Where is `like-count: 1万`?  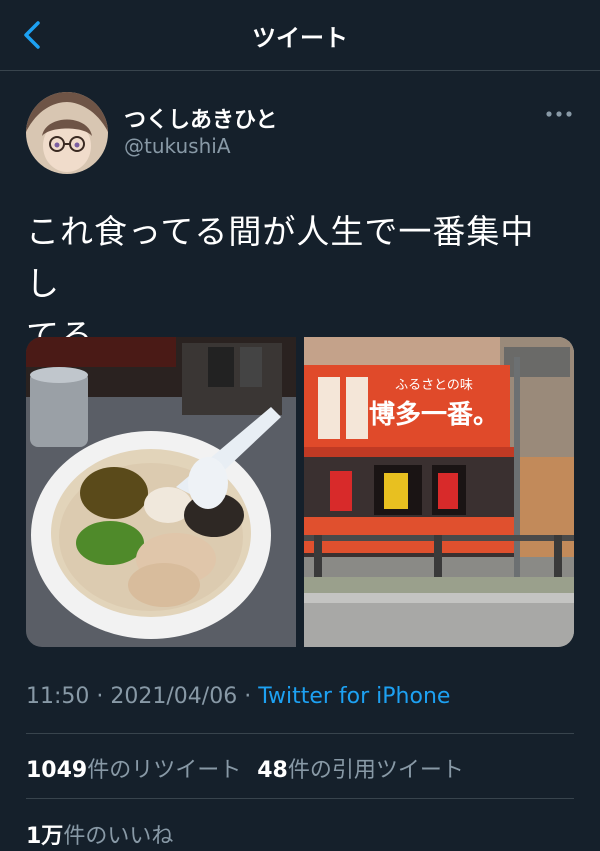
like-count: 1万 is located at coordinates (45, 836).